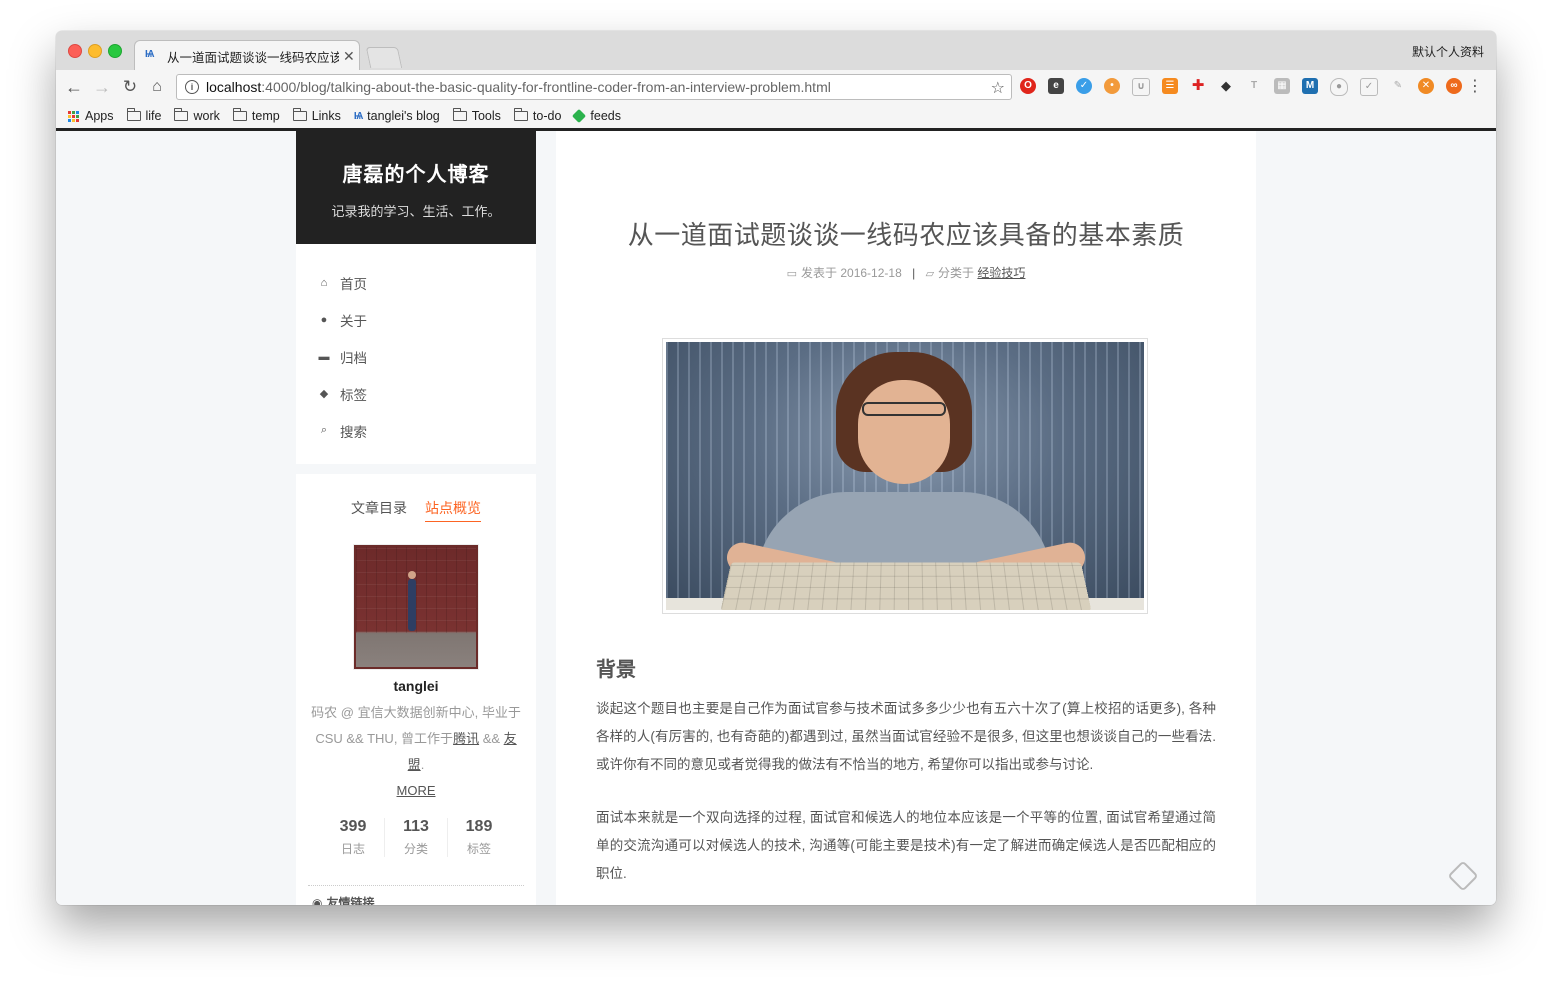  I want to click on menu-item-search: ⌕ 搜索, so click(416, 430).